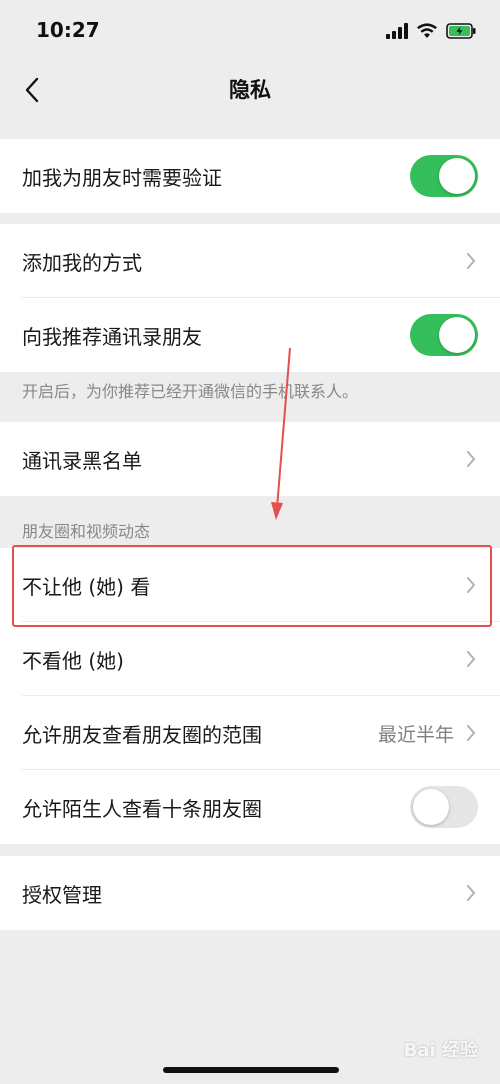  What do you see at coordinates (82, 460) in the screenshot?
I see `row-label: 通讯录黑名单` at bounding box center [82, 460].